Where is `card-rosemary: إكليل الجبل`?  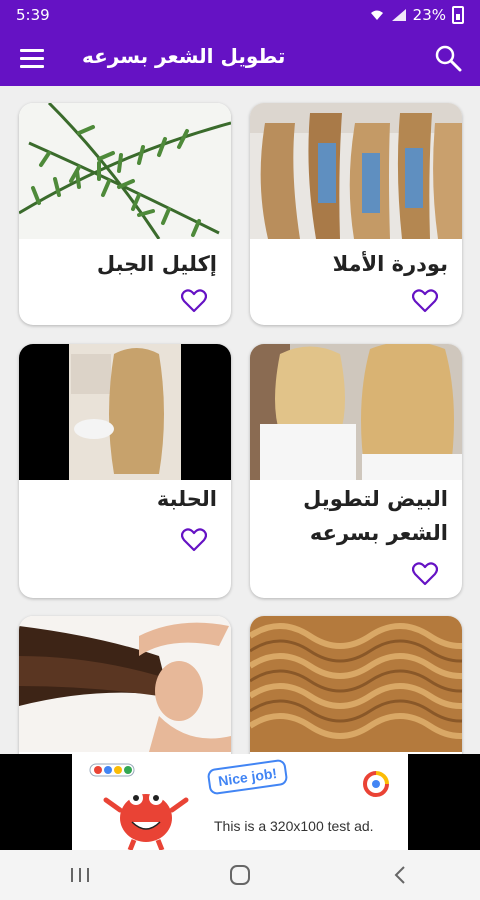 card-rosemary: إكليل الجبل is located at coordinates (125, 214).